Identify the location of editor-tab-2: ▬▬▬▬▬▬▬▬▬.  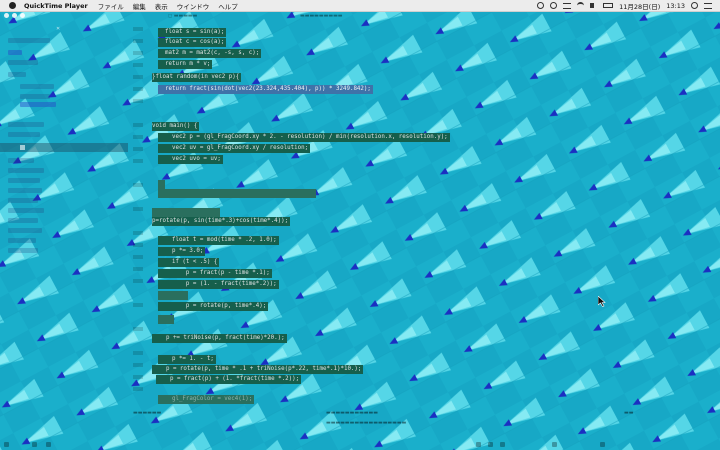
(321, 16).